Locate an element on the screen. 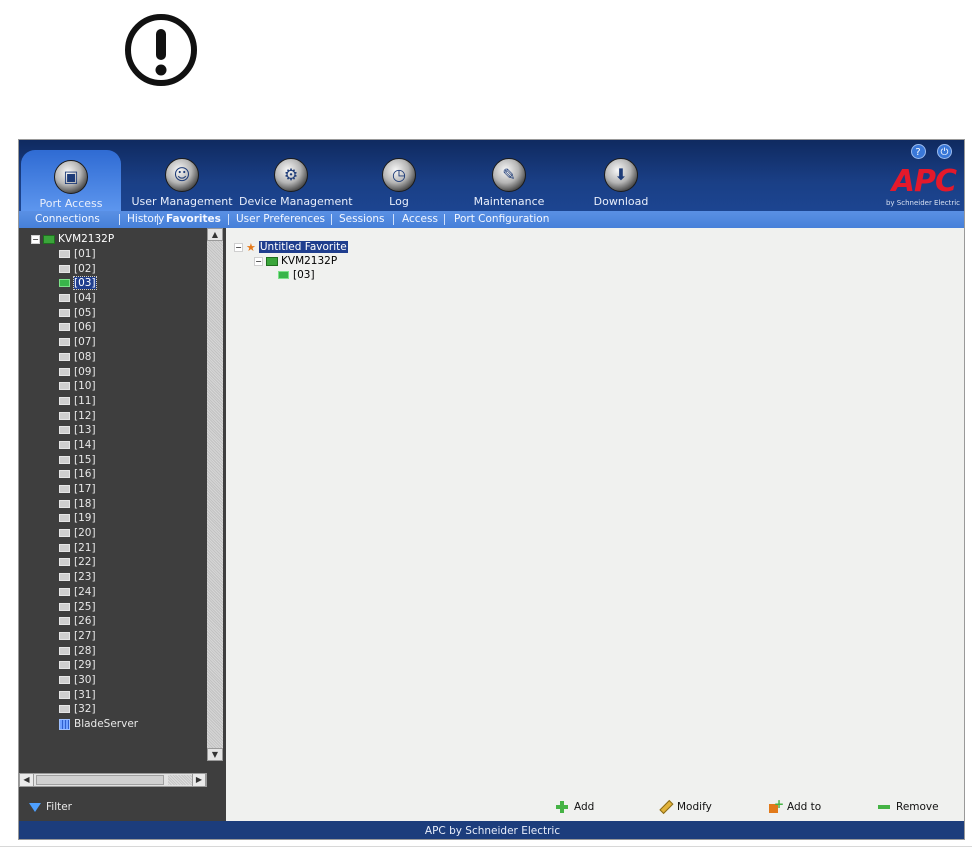 The width and height of the screenshot is (972, 855). add-to-button: Add to is located at coordinates (795, 805).